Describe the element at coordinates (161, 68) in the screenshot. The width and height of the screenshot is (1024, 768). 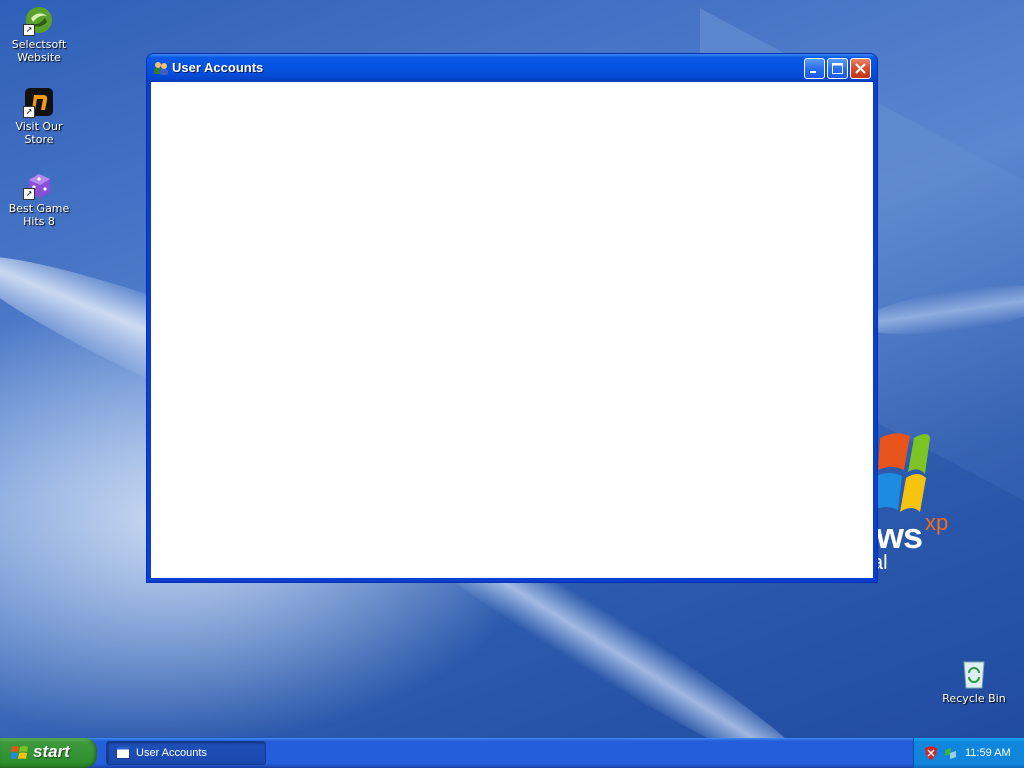
I see `user-accounts-icon` at that location.